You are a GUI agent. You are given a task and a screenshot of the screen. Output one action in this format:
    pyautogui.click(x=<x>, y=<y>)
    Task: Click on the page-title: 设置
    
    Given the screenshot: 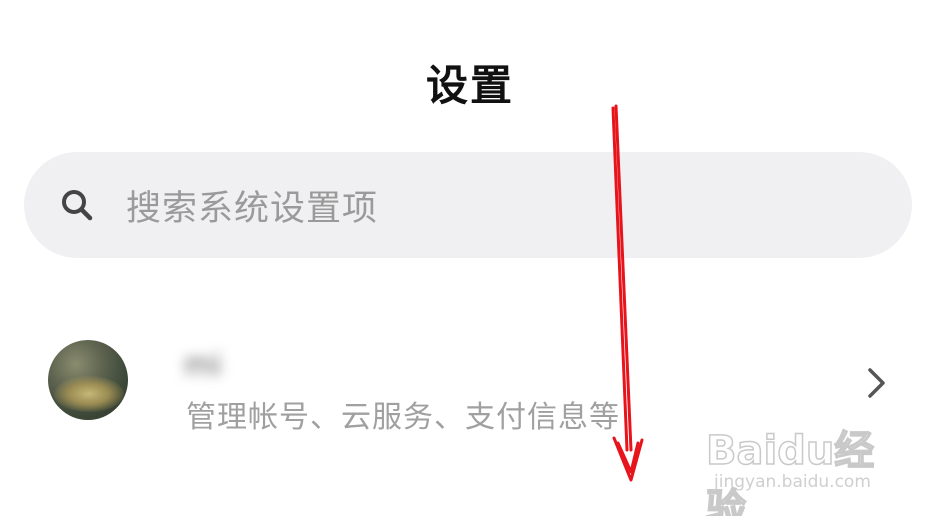 What is the action you would take?
    pyautogui.click(x=469, y=85)
    